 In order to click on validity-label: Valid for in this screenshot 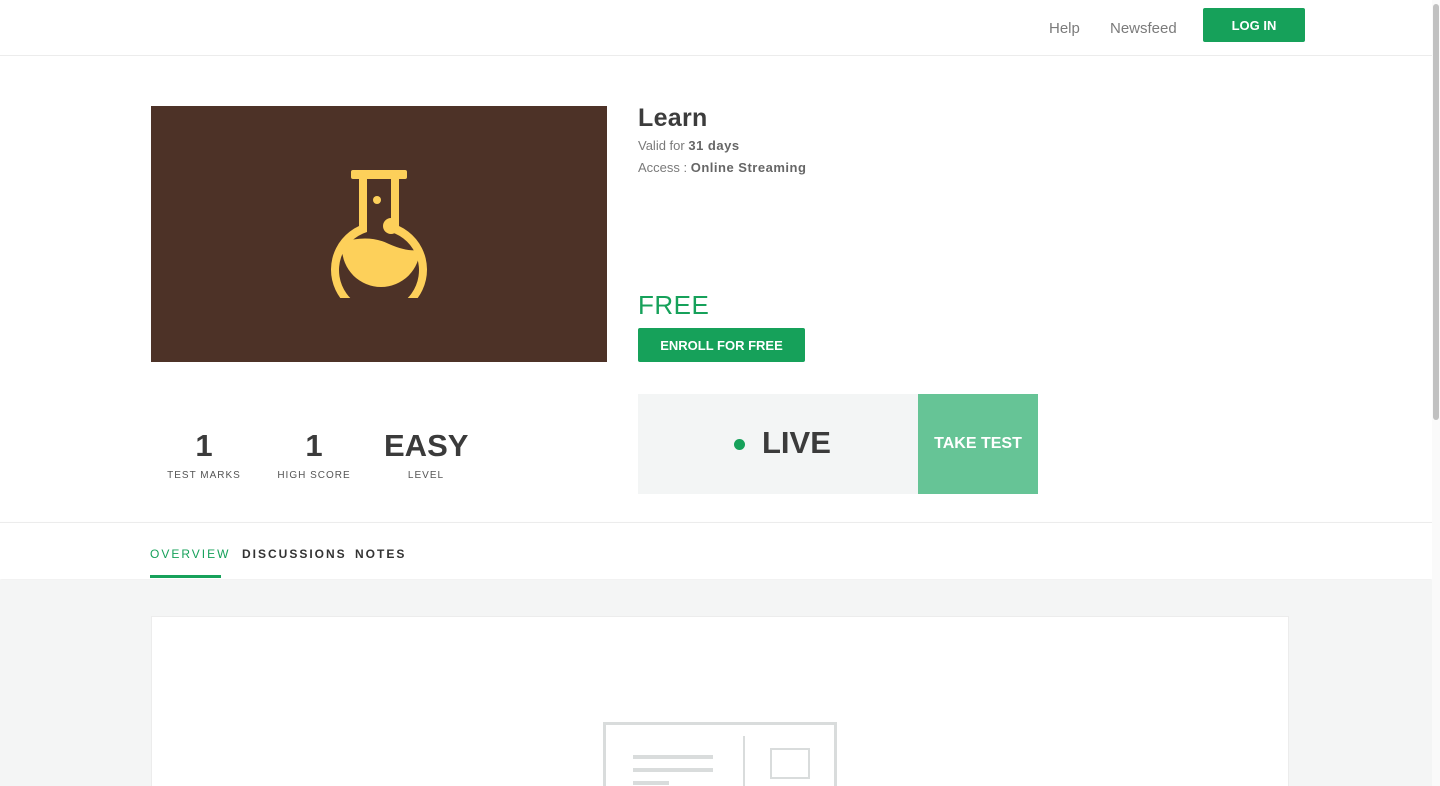, I will do `click(661, 145)`.